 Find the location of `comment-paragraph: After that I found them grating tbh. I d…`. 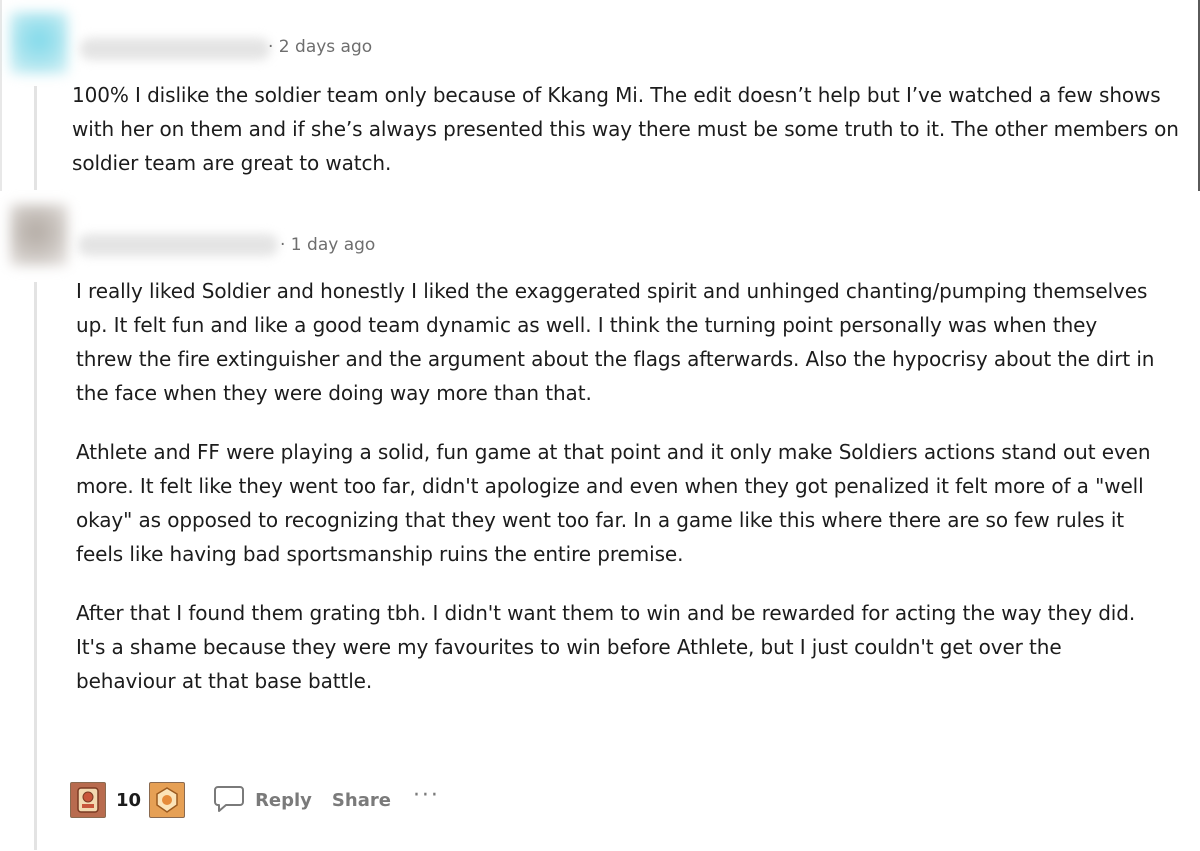

comment-paragraph: After that I found them grating tbh. I d… is located at coordinates (606, 647).